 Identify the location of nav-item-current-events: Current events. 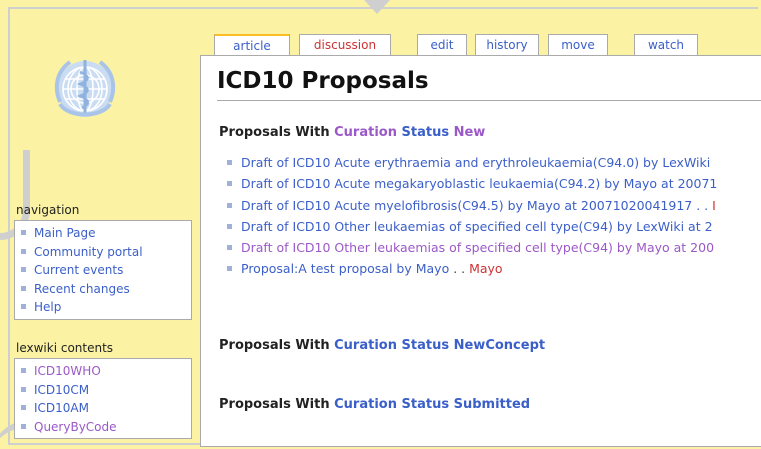
(106, 270).